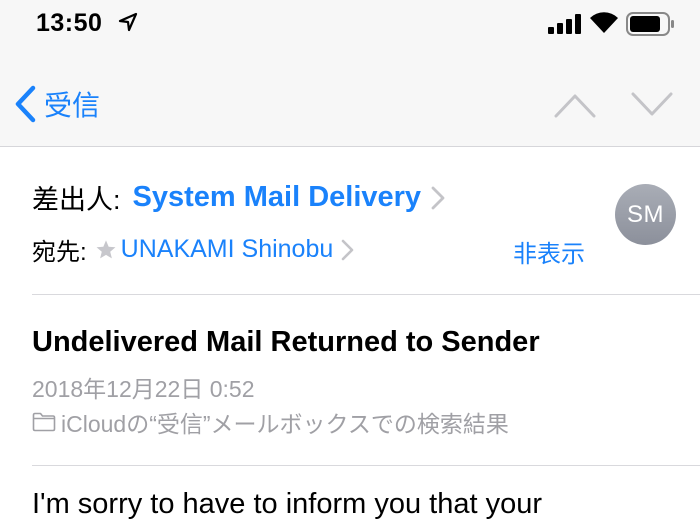 Image resolution: width=700 pixels, height=525 pixels. What do you see at coordinates (549, 251) in the screenshot?
I see `hide-details-button: 非表示` at bounding box center [549, 251].